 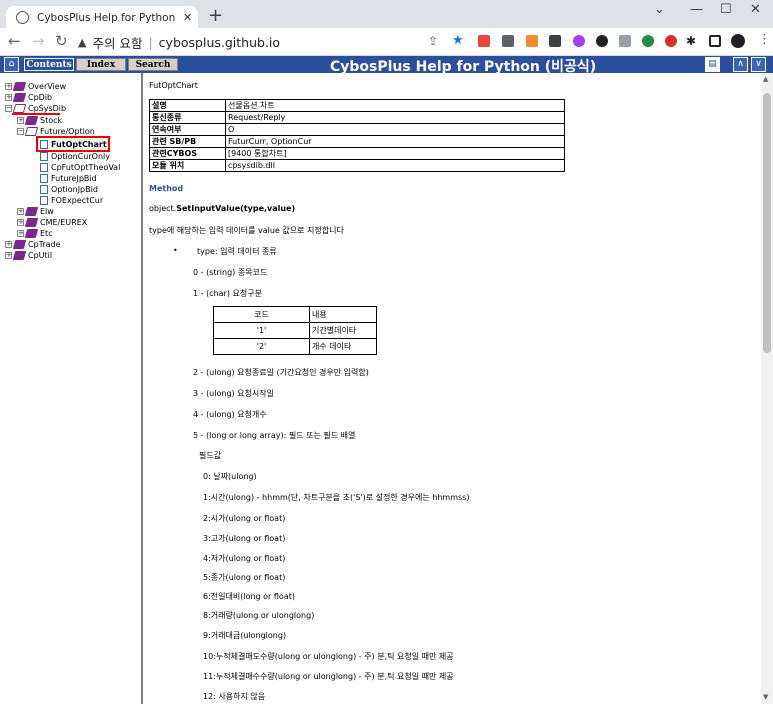 What do you see at coordinates (625, 41) in the screenshot?
I see `shield-icon` at bounding box center [625, 41].